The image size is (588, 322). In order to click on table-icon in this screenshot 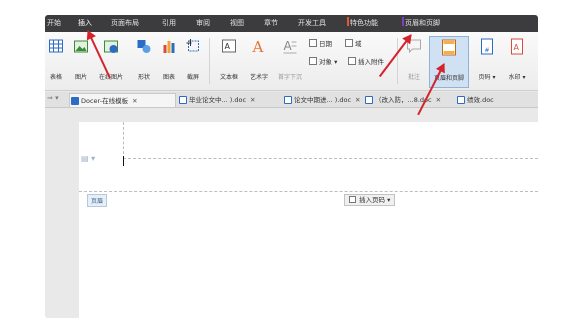, I will do `click(56, 46)`.